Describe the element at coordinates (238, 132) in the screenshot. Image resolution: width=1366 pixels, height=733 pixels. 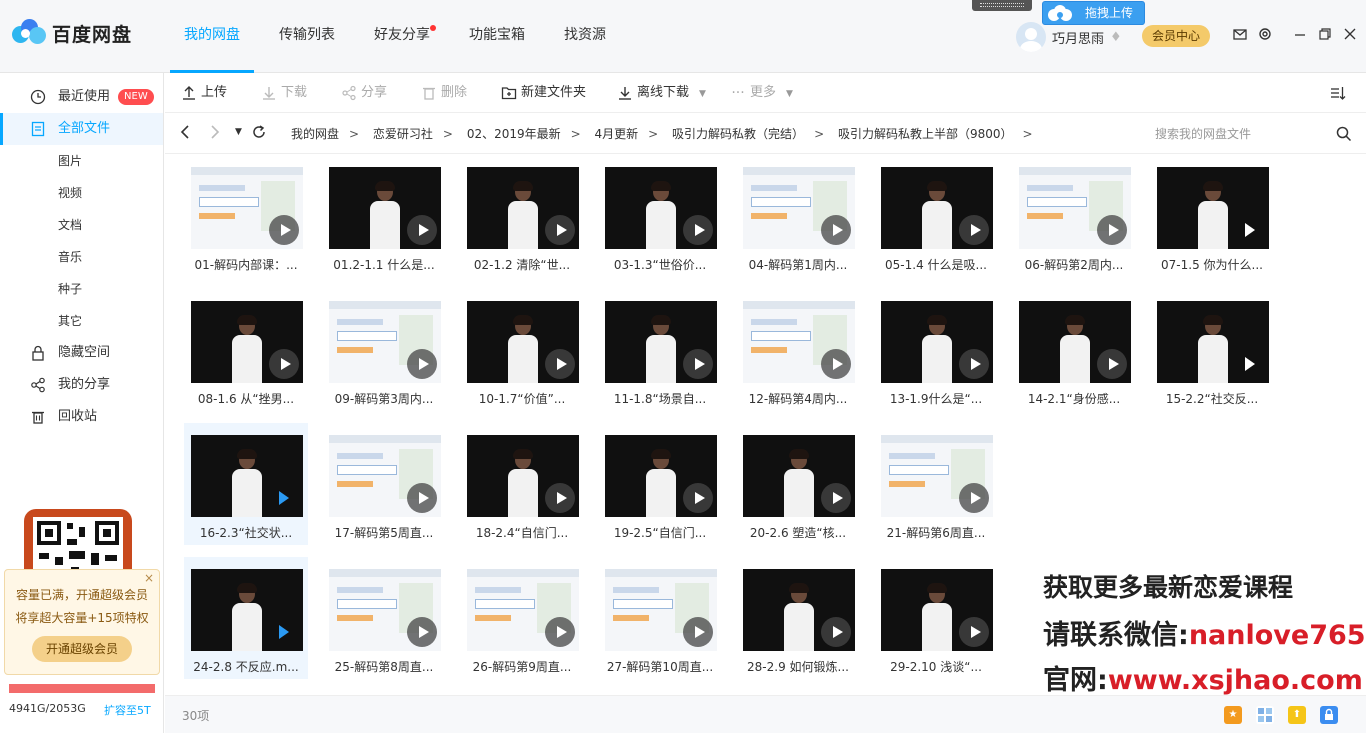
I see `history-dropdown-icon: ▼` at that location.